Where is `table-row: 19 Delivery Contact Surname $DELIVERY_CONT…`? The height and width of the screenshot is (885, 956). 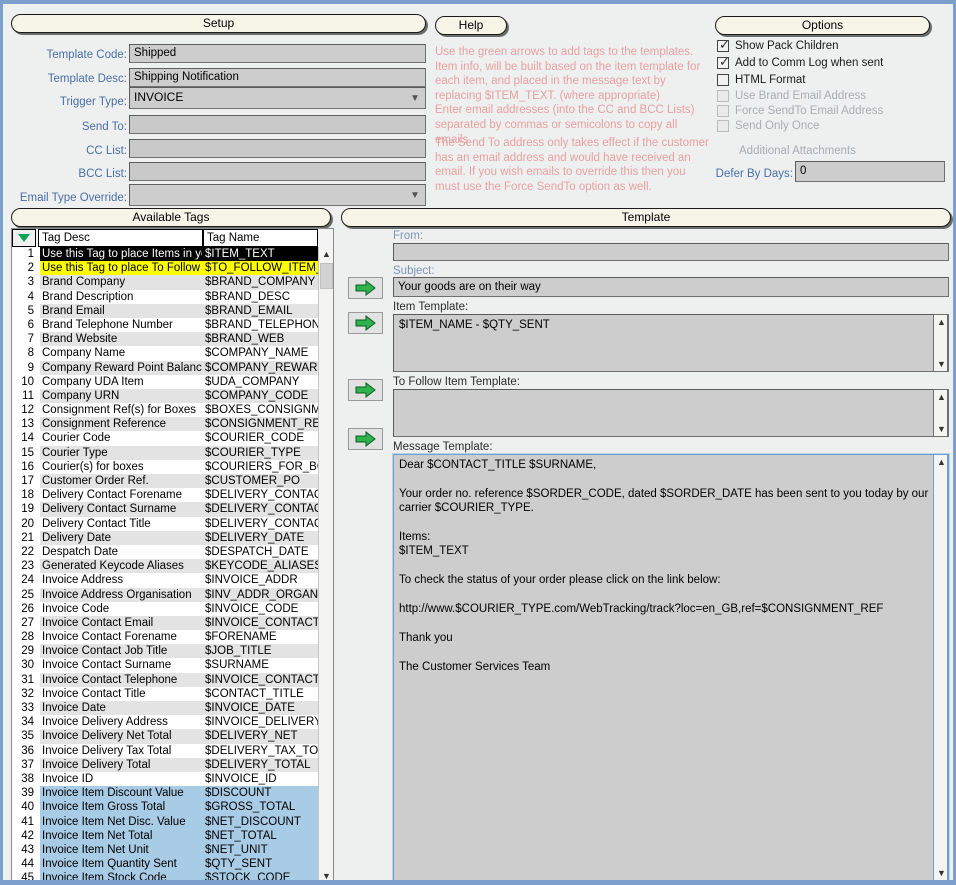
table-row: 19 Delivery Contact Surname $DELIVERY_CONT… is located at coordinates (165, 509).